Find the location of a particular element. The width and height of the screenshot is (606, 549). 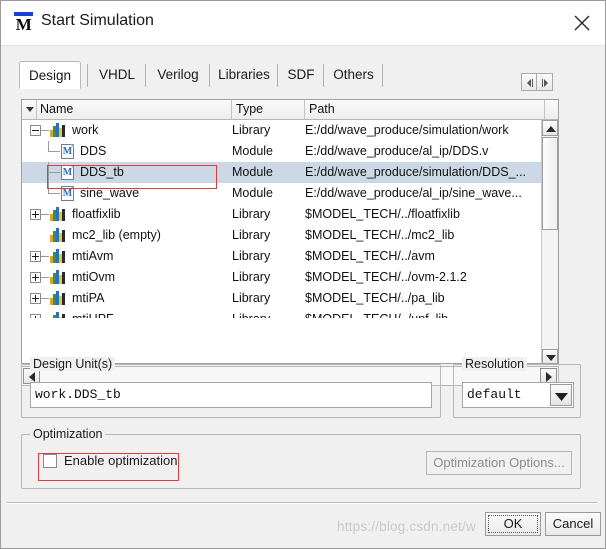

cell-path: E:/dd/wave_produce/simulation/work is located at coordinates (407, 130).